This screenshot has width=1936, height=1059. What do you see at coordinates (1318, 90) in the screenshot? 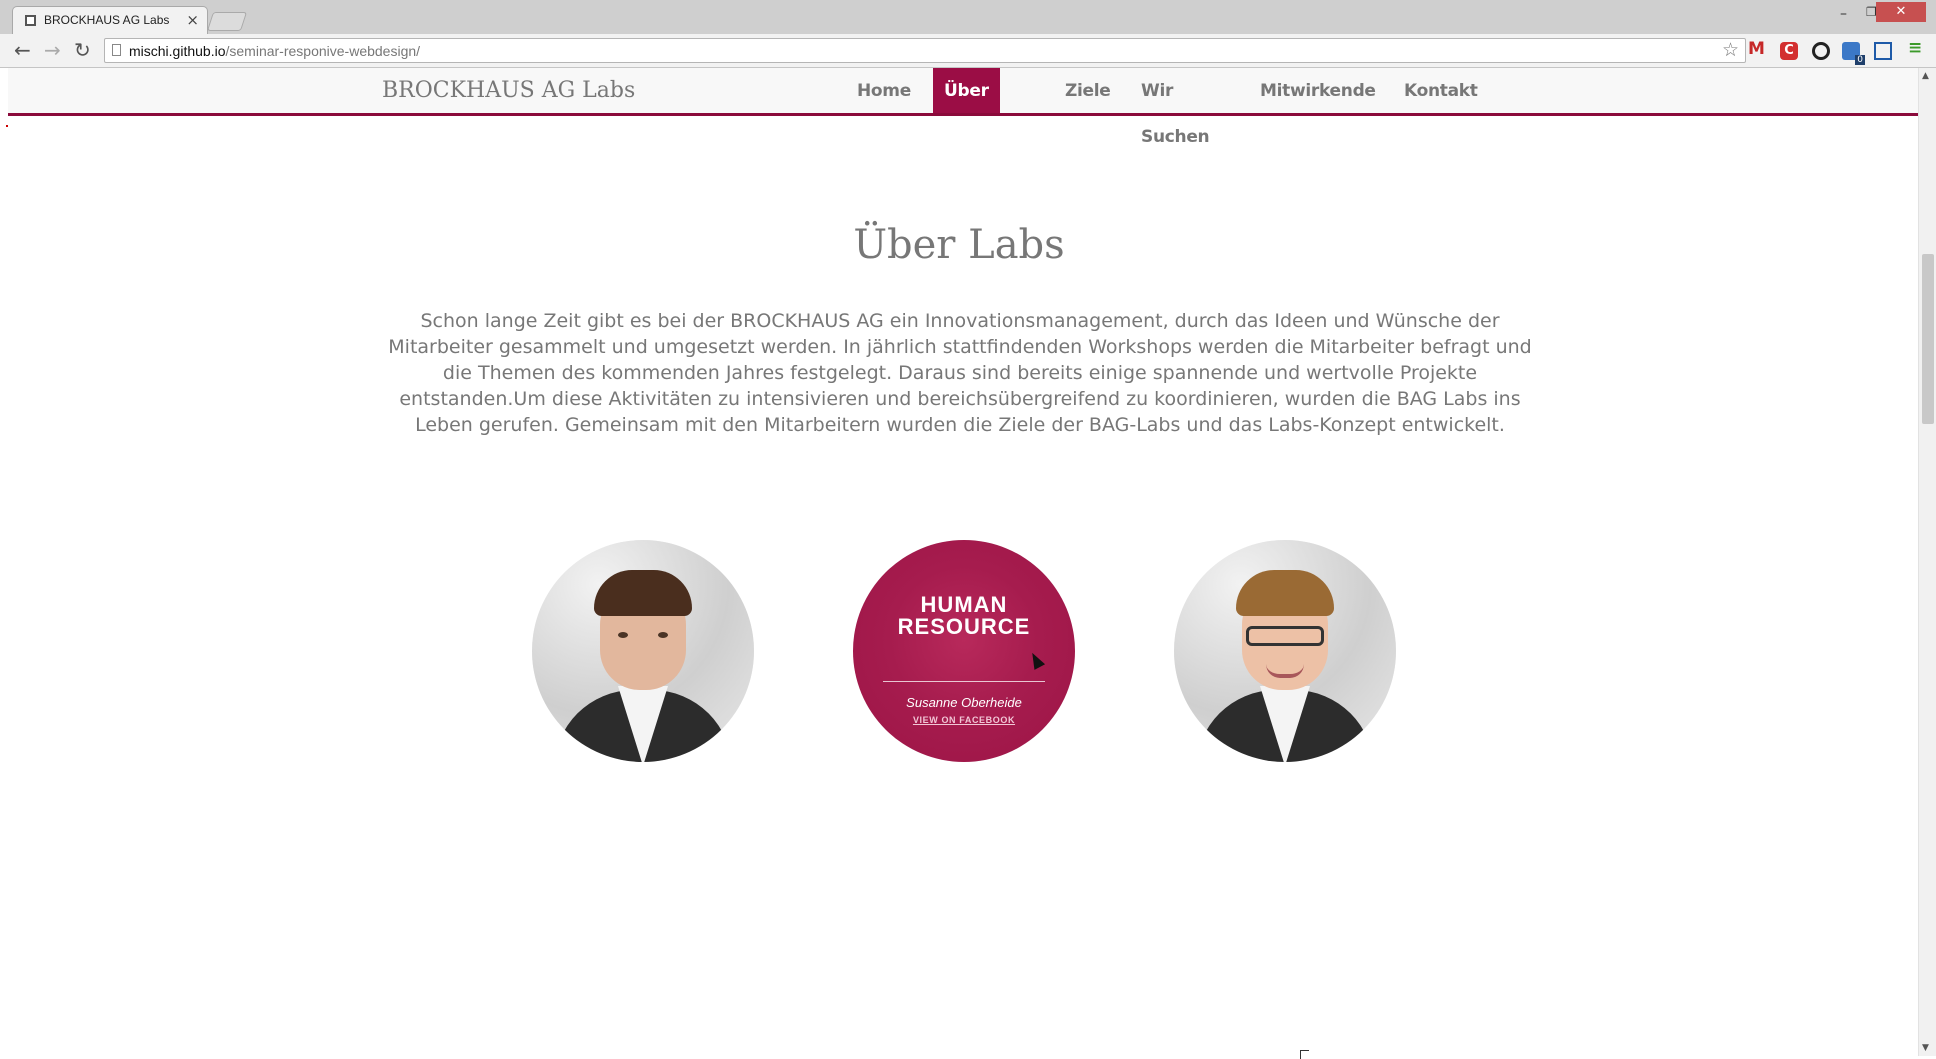
I see `nav-mitwirkende: Mitwirkende` at bounding box center [1318, 90].